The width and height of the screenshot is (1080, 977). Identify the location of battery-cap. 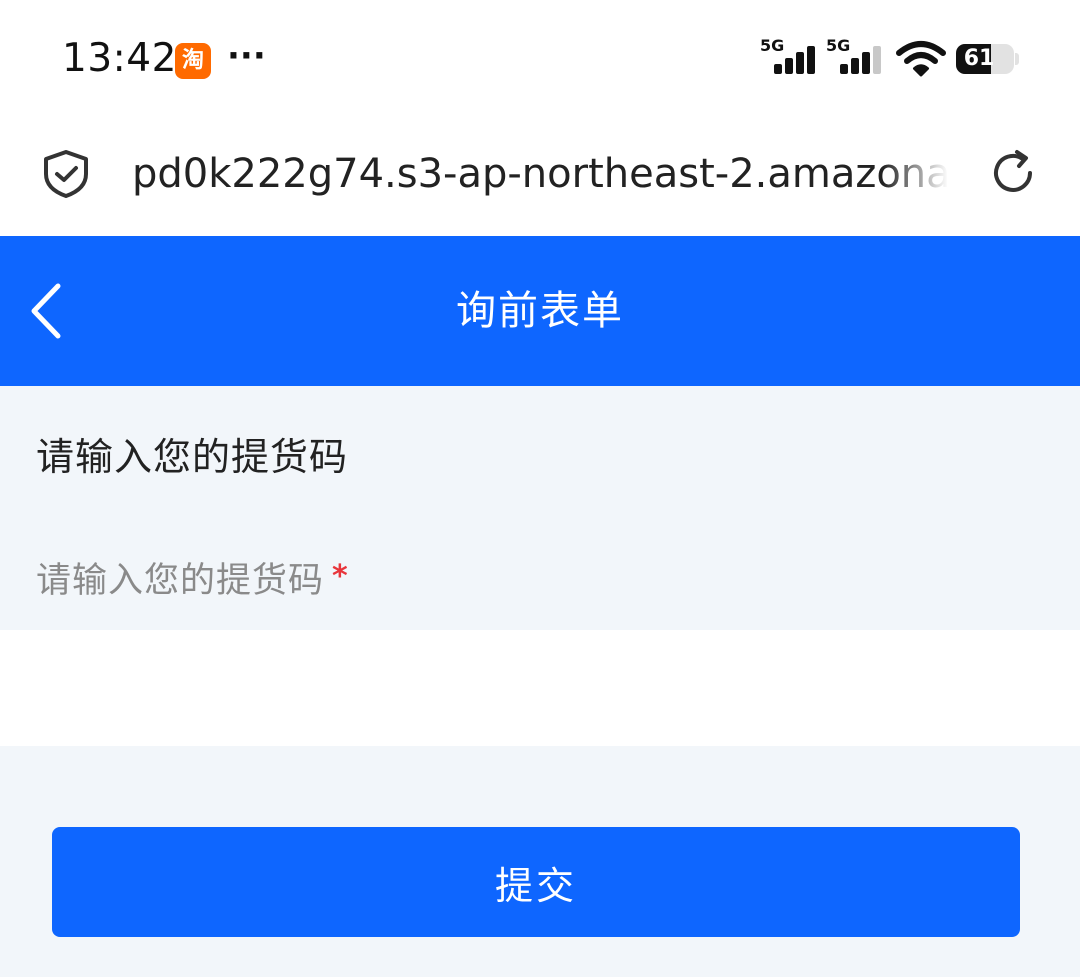
(1017, 59).